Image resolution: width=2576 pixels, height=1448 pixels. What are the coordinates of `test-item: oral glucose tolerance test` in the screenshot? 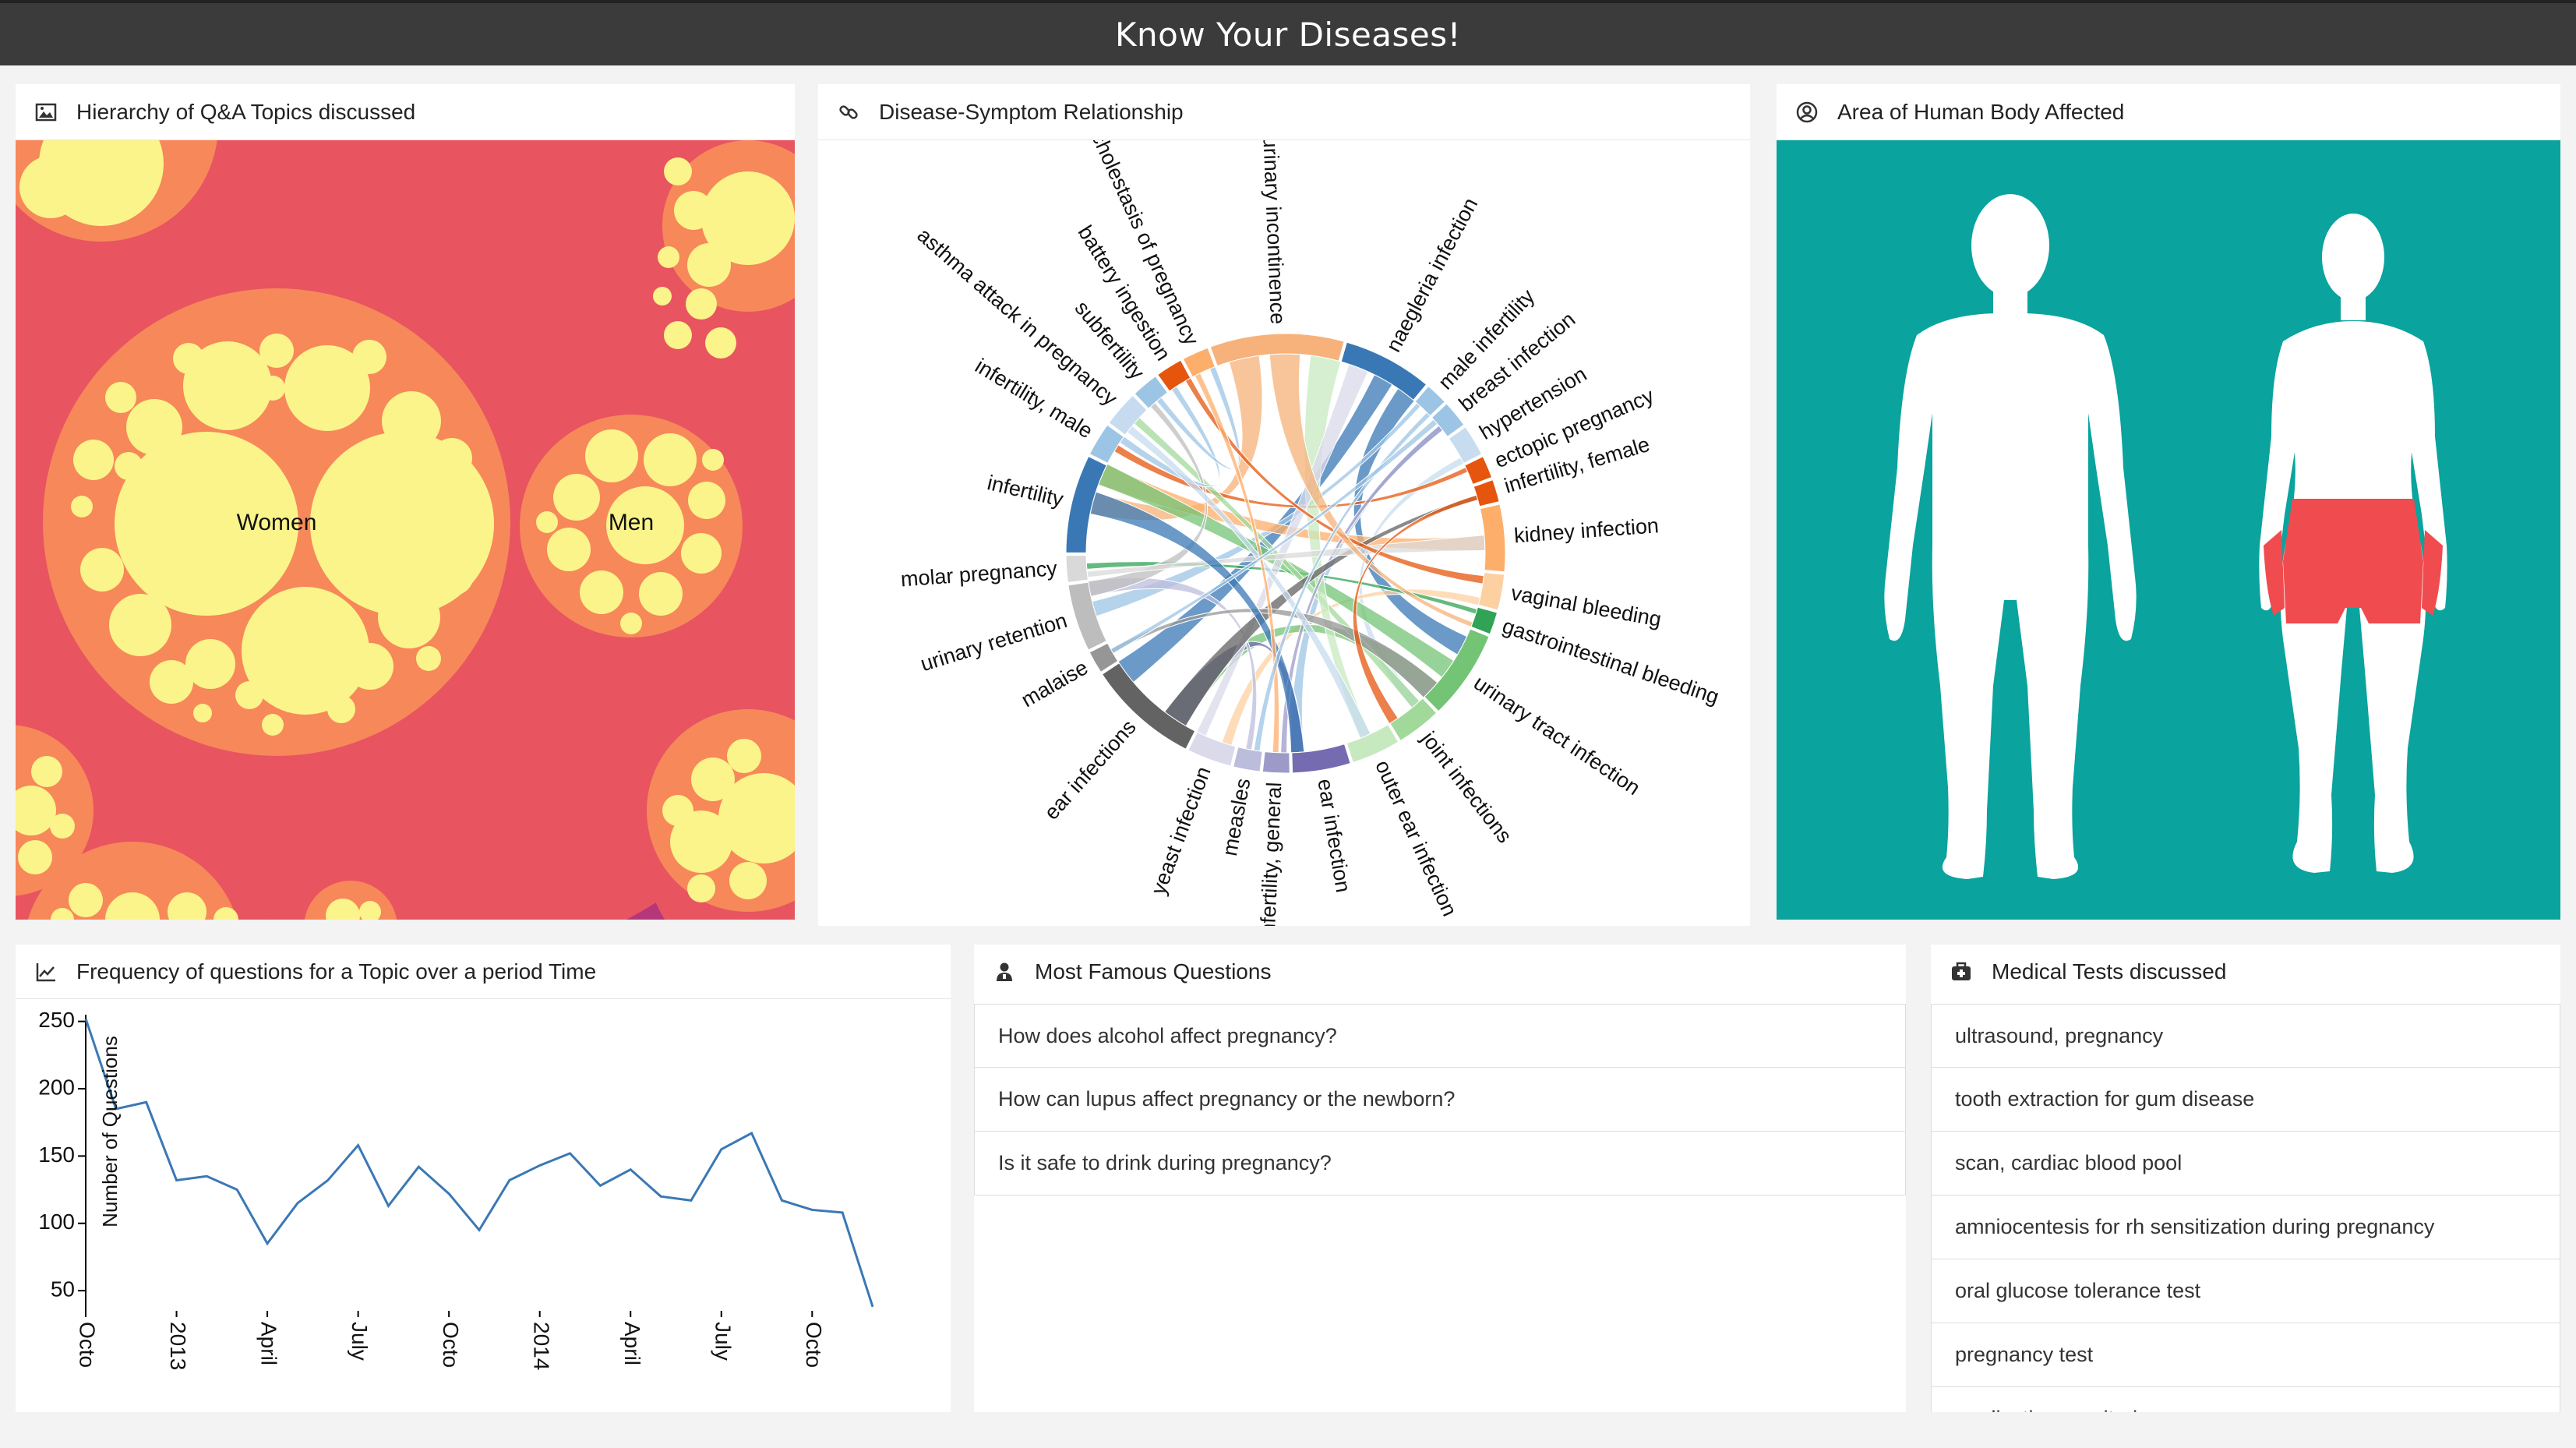 It's located at (2245, 1291).